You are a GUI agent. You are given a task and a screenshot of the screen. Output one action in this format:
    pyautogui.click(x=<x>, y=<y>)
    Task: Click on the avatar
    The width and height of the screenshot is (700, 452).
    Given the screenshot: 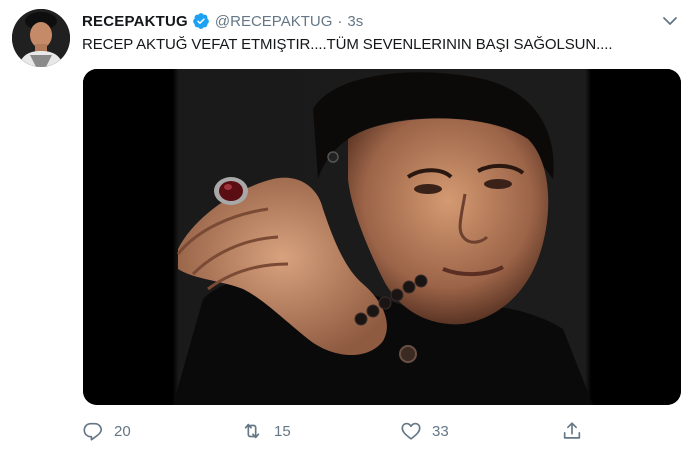 What is the action you would take?
    pyautogui.click(x=41, y=38)
    